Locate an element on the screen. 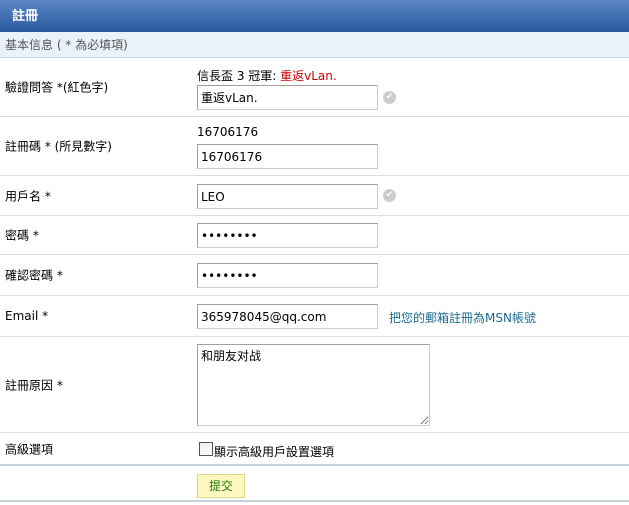 This screenshot has height=505, width=629. captcha-row: 驗證問答 *(紅色字) 信長盃 3 冠軍: 重返vLan. ✔ is located at coordinates (314, 87).